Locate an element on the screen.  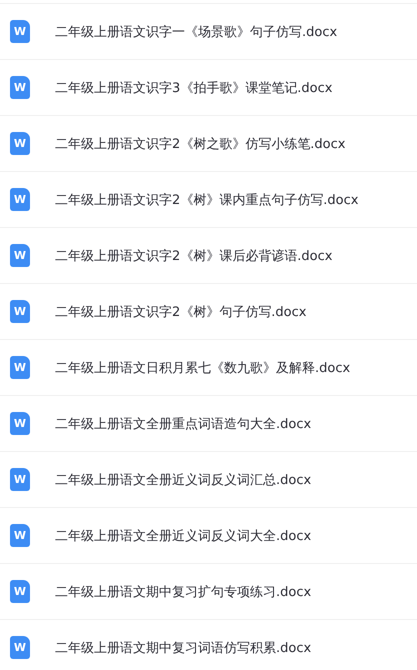
file-name: 二年级上册语文期中复习扩句专项练习.docx is located at coordinates (183, 592).